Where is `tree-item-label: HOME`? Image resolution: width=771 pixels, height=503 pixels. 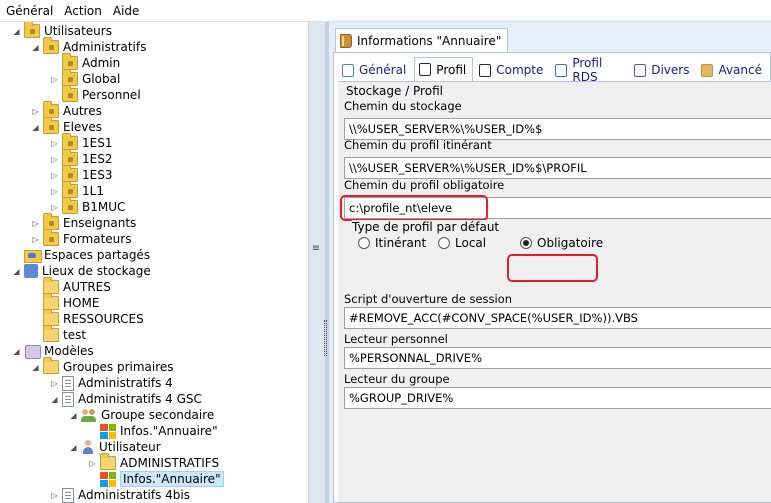 tree-item-label: HOME is located at coordinates (81, 303).